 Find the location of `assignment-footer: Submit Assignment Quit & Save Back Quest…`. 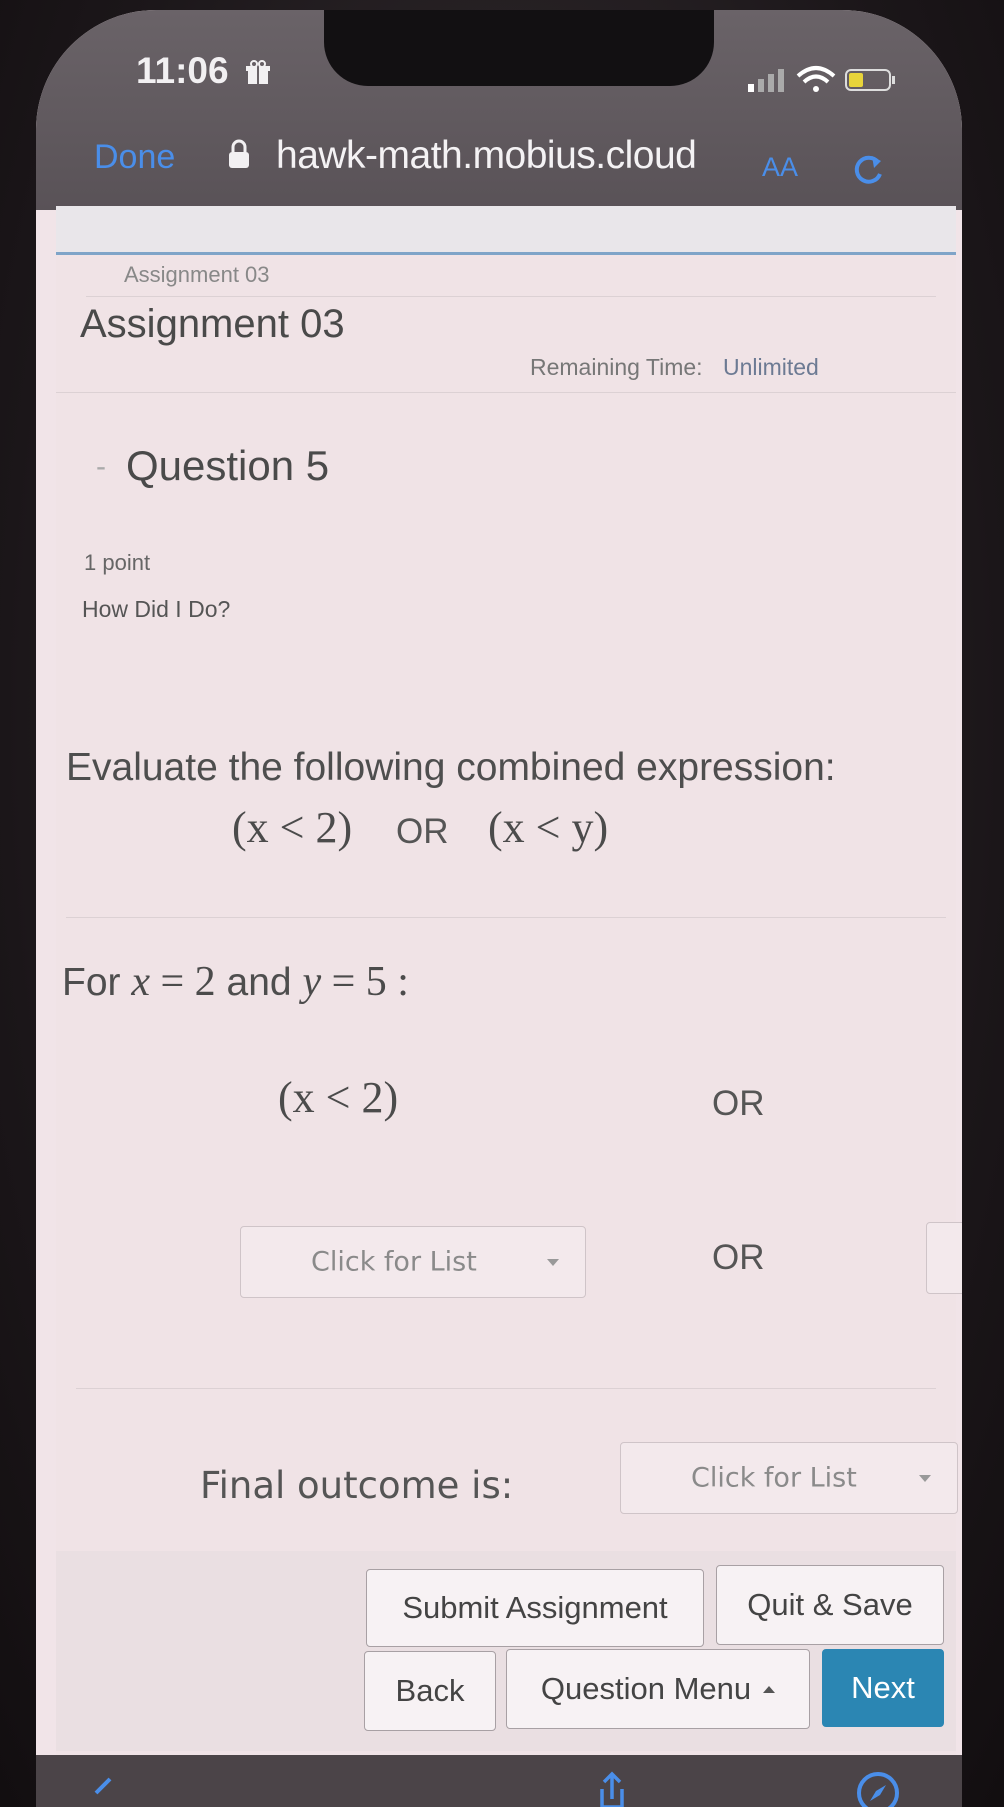

assignment-footer: Submit Assignment Quit & Save Back Quest… is located at coordinates (506, 1651).